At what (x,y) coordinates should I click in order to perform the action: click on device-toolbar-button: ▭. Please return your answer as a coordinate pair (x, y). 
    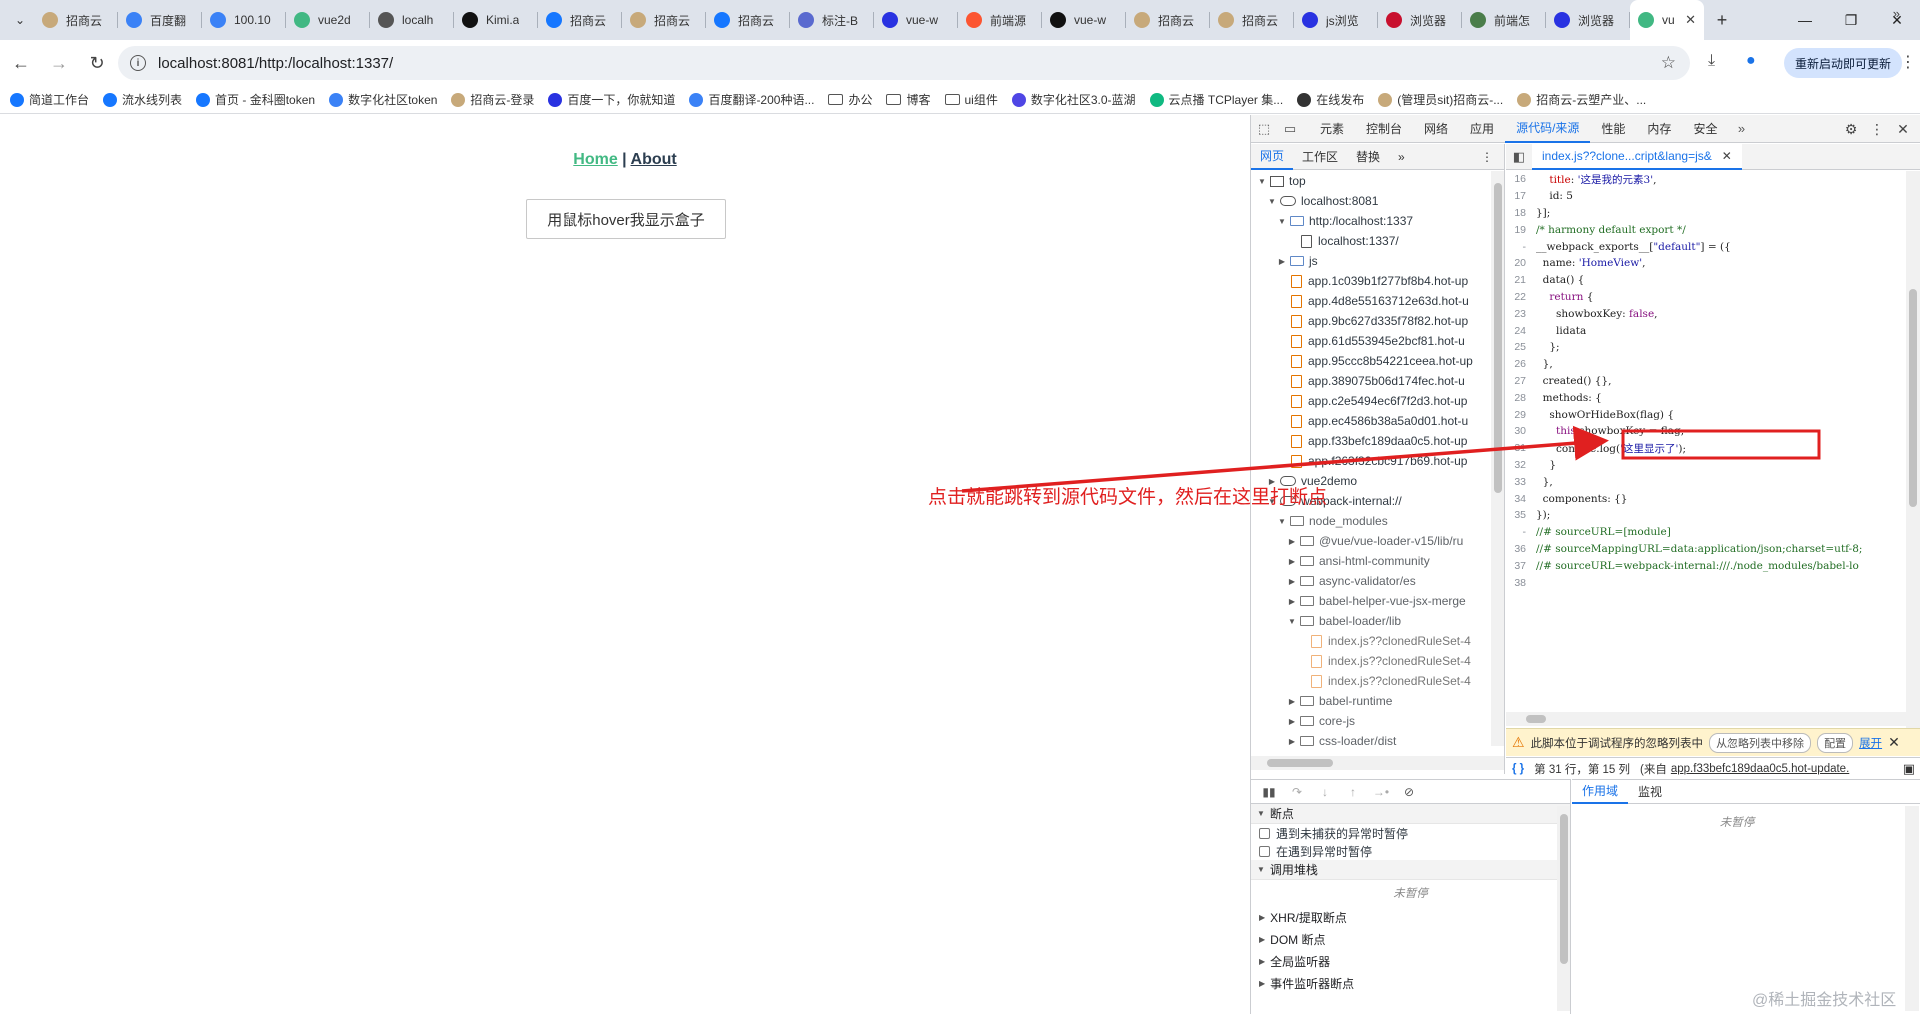
    Looking at the image, I should click on (1290, 129).